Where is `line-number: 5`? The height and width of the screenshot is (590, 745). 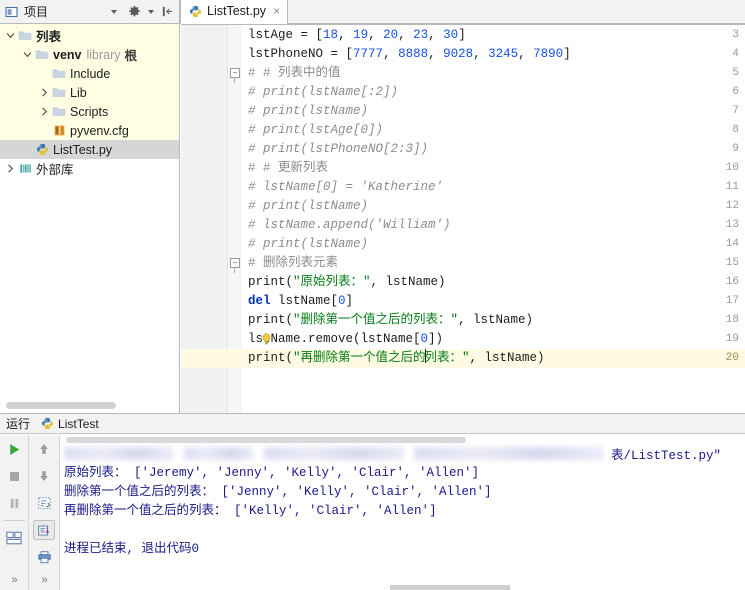
line-number: 5 is located at coordinates (735, 73).